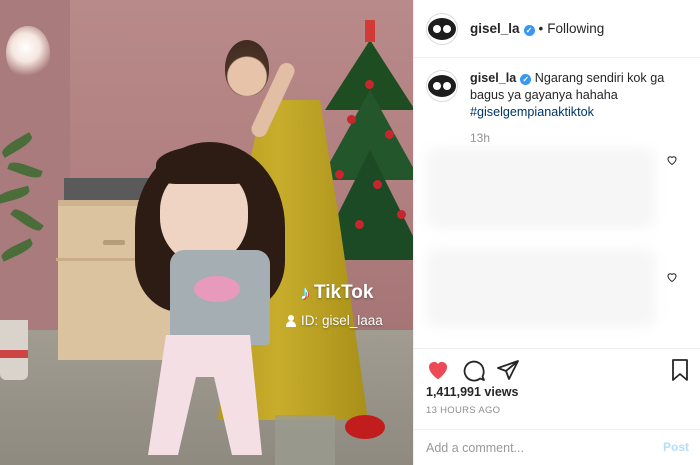 The image size is (700, 465). What do you see at coordinates (493, 78) in the screenshot?
I see `caption-username: gisel_la` at bounding box center [493, 78].